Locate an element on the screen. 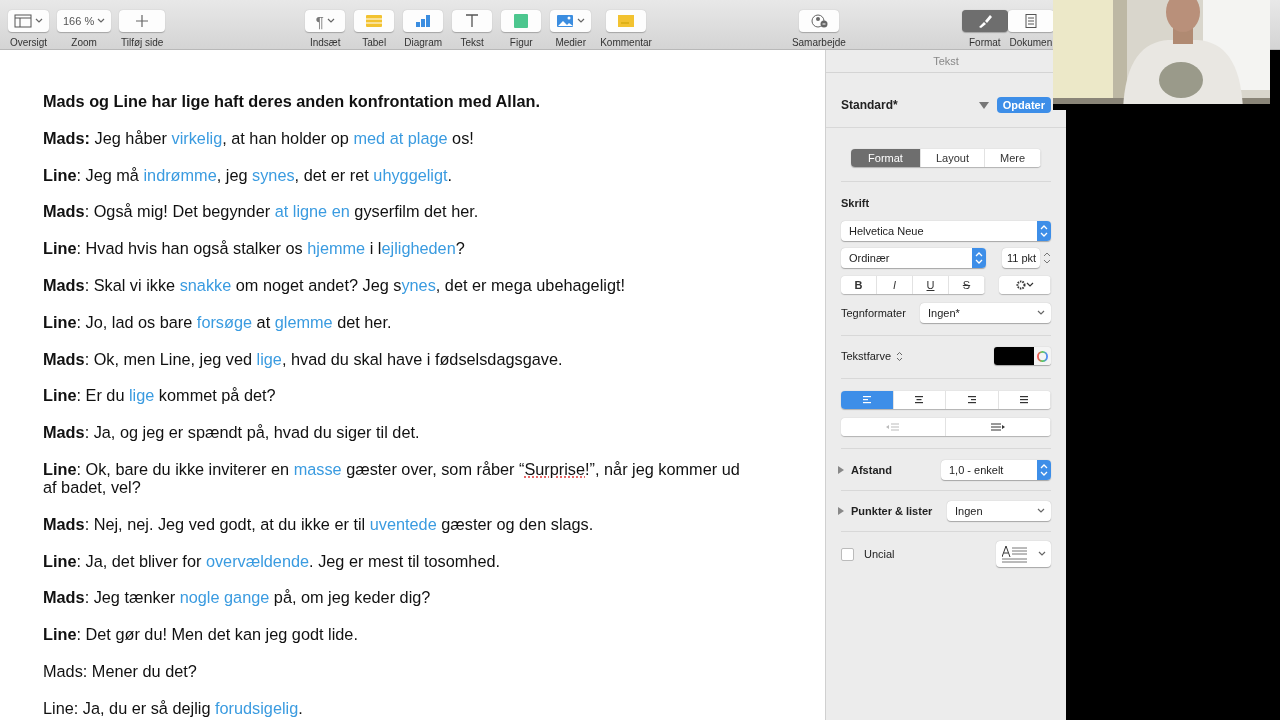  underline-button: U is located at coordinates (931, 285).